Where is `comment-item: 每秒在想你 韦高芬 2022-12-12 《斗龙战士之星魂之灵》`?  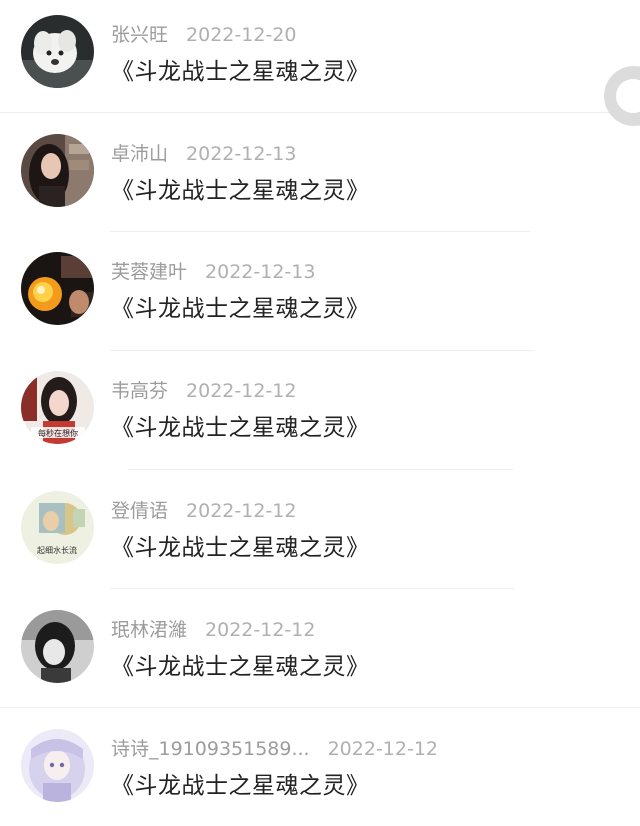 comment-item: 每秒在想你 韦高芬 2022-12-12 《斗龙战士之星魂之灵》 is located at coordinates (320, 415).